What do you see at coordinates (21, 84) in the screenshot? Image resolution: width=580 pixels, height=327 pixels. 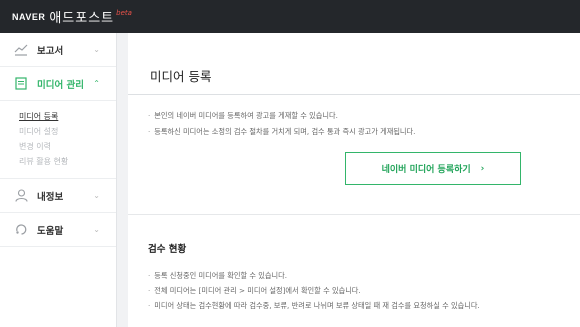 I see `document-icon` at bounding box center [21, 84].